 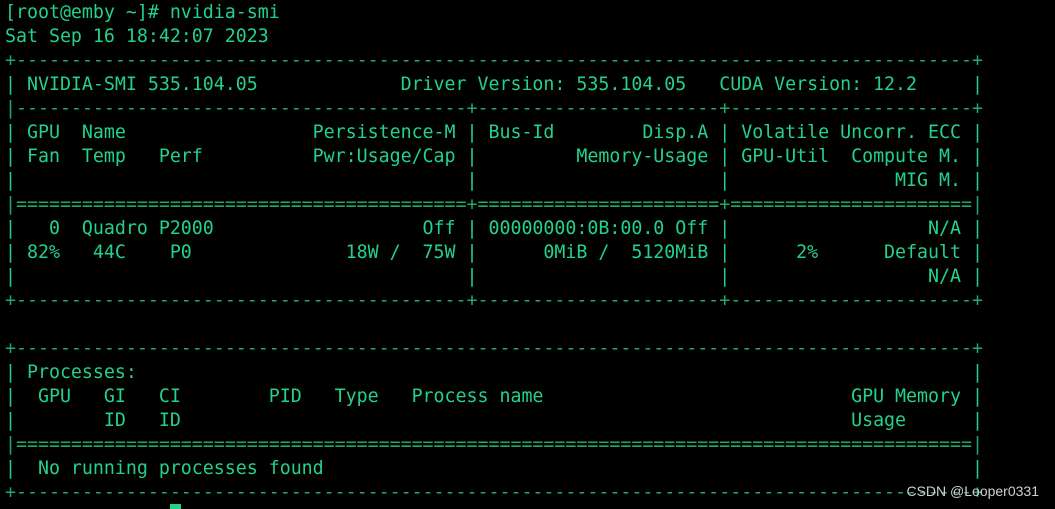 What do you see at coordinates (137, 36) in the screenshot?
I see `timestamp-line: Sat Sep 16 18:42:07 2023` at bounding box center [137, 36].